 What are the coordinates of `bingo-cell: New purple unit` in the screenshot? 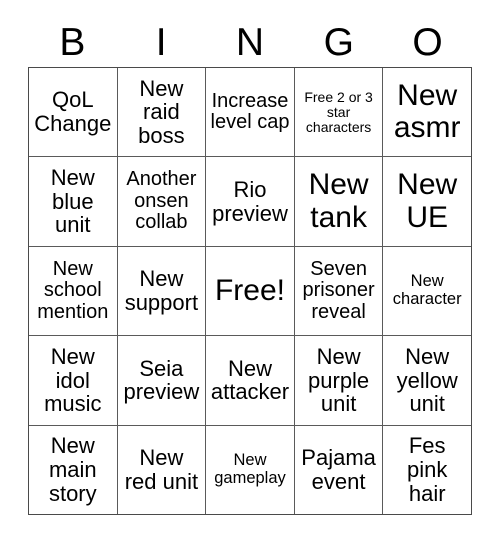 It's located at (338, 380).